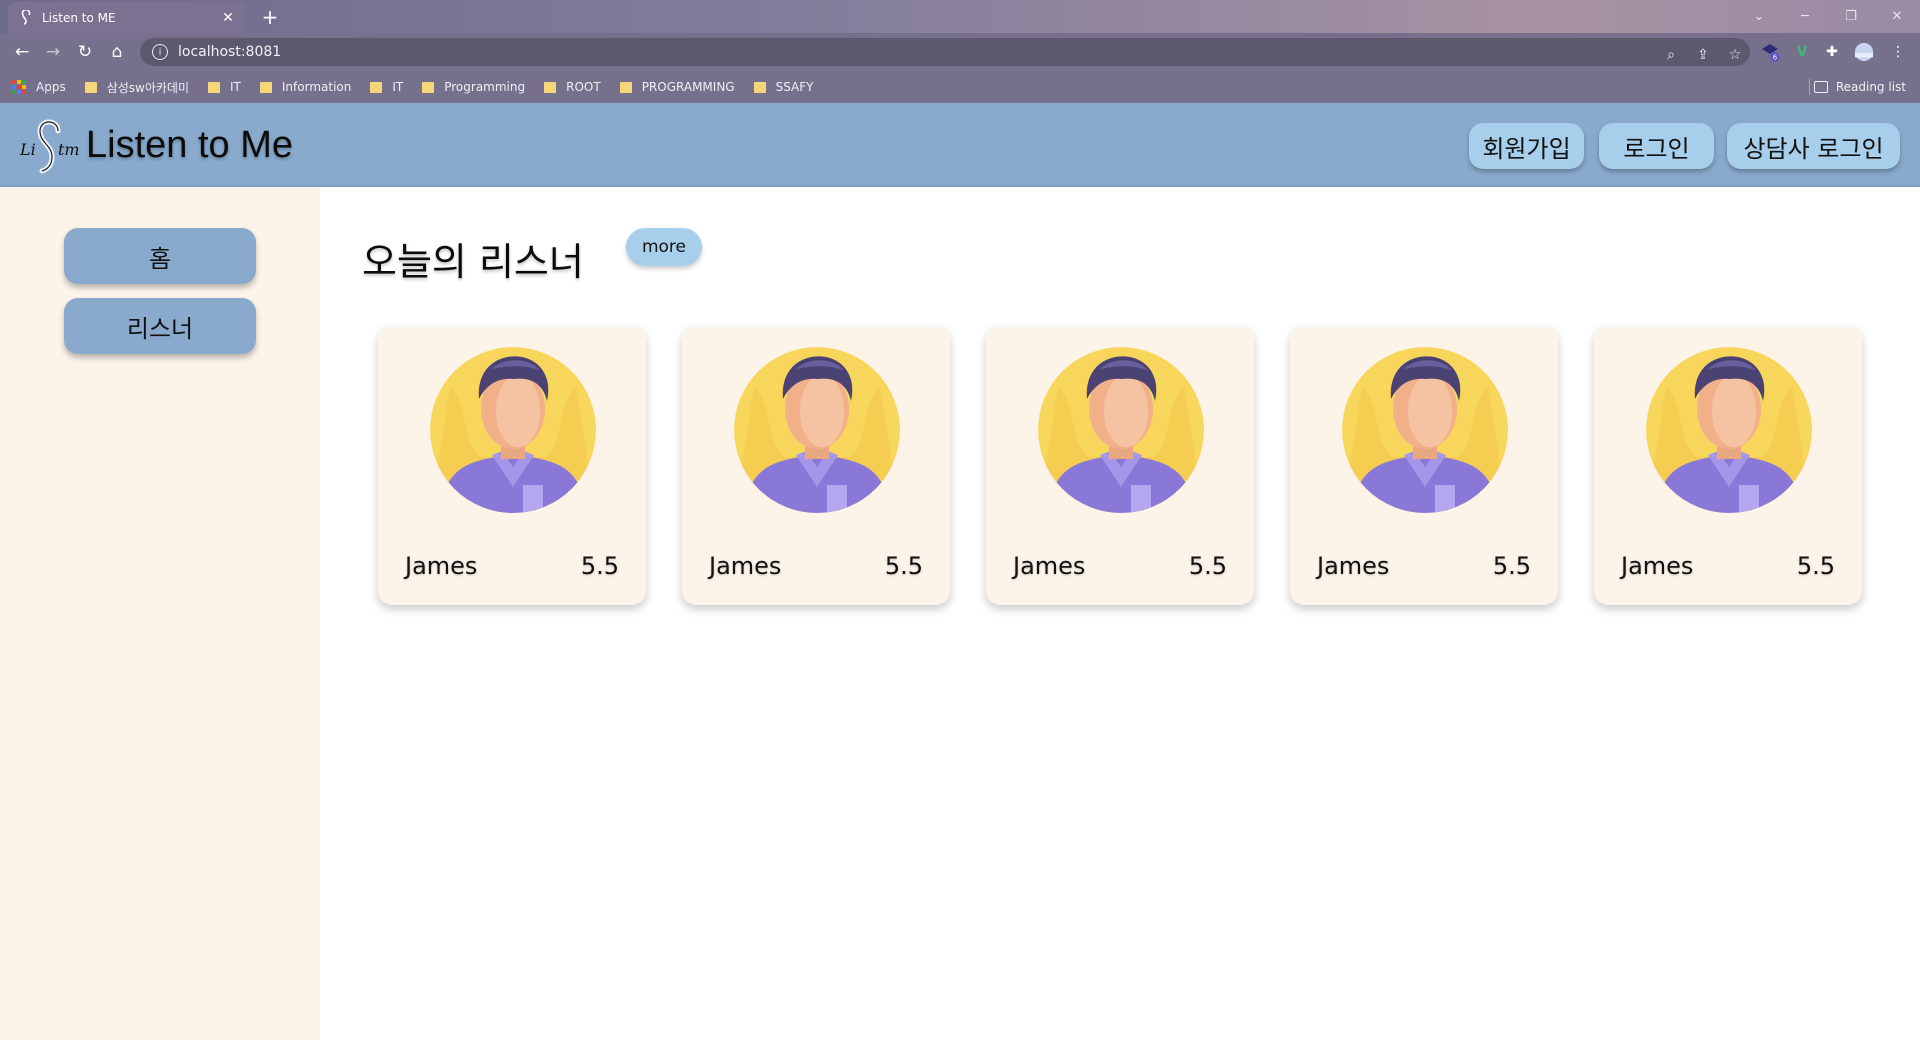 The image size is (1920, 1040). I want to click on bookmark-star-icon: ☆, so click(1735, 55).